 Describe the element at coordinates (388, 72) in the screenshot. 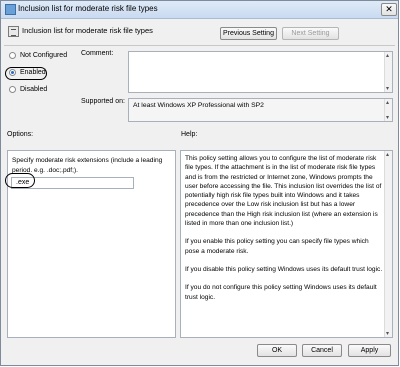

I see `comment-scrollbar` at that location.